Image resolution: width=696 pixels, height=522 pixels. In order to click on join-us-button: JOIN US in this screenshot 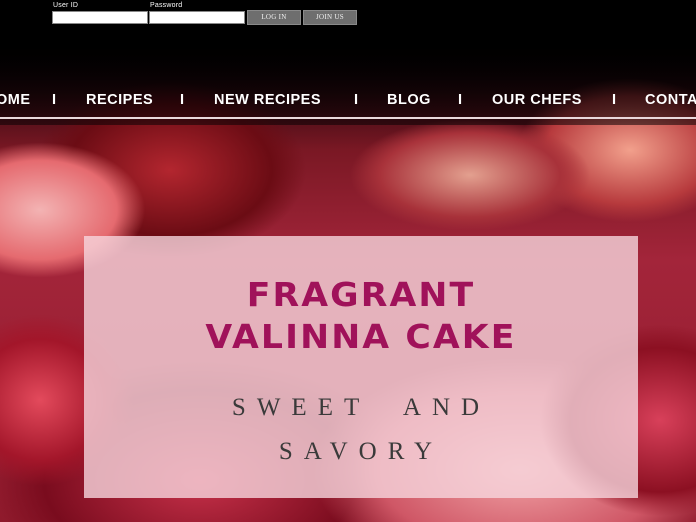, I will do `click(330, 17)`.